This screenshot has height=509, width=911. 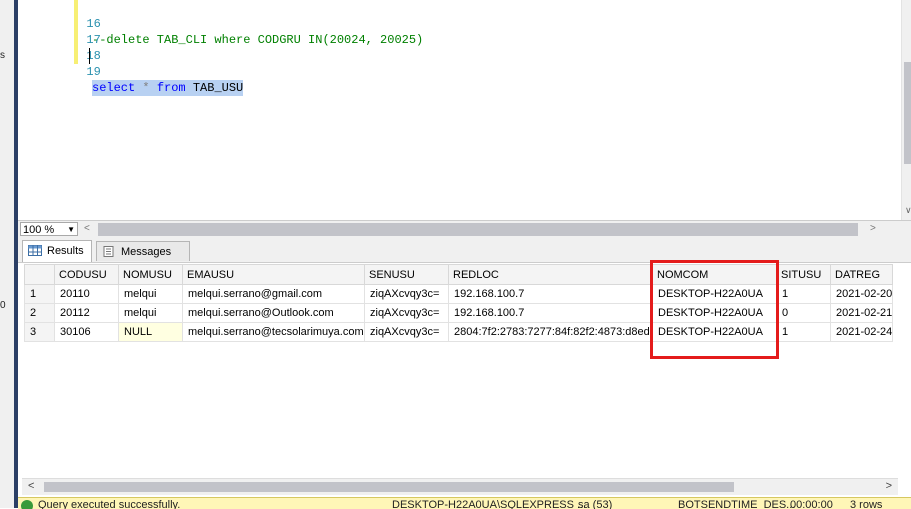 I want to click on editor-line: 17, so click(x=59, y=31).